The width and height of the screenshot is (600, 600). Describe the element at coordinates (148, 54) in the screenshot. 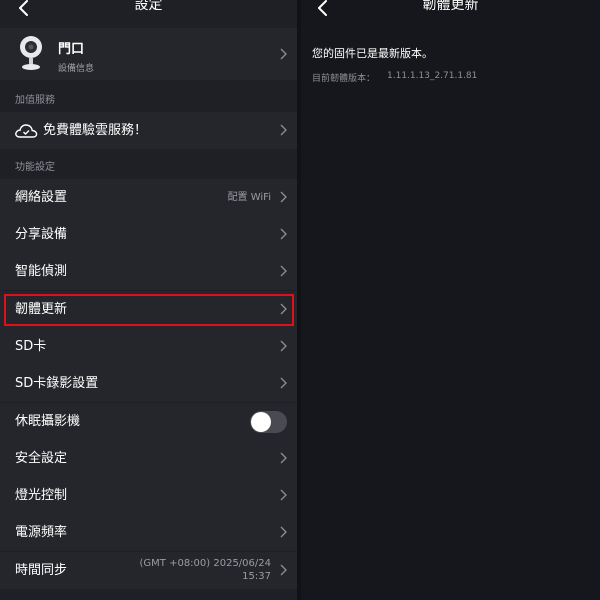

I see `device-info-row: 門口 設備信息` at that location.